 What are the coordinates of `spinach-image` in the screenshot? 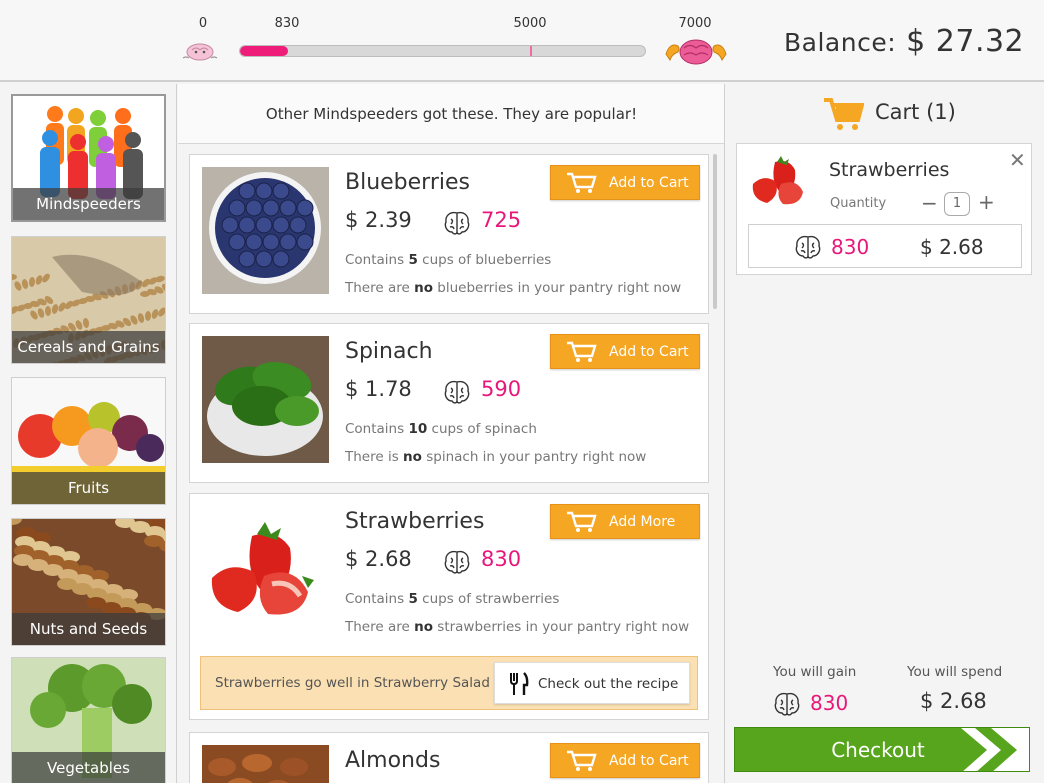 It's located at (265, 399).